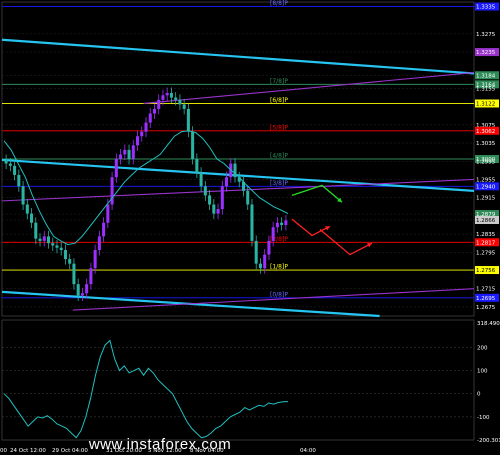  Describe the element at coordinates (486, 8) in the screenshot. I see `price-label: 1.3335` at that location.